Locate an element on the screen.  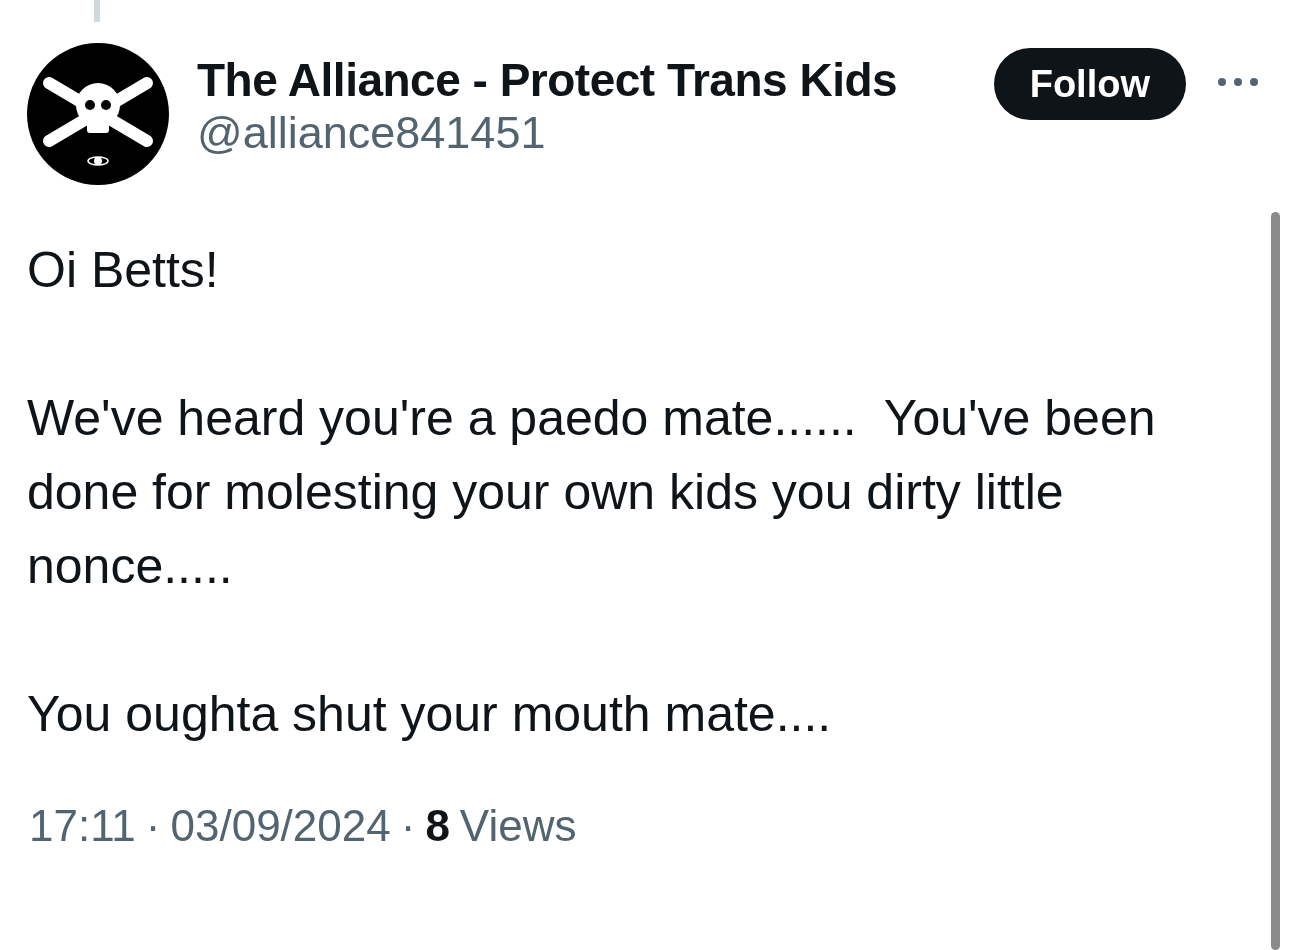
follow-button: Follow is located at coordinates (1089, 84).